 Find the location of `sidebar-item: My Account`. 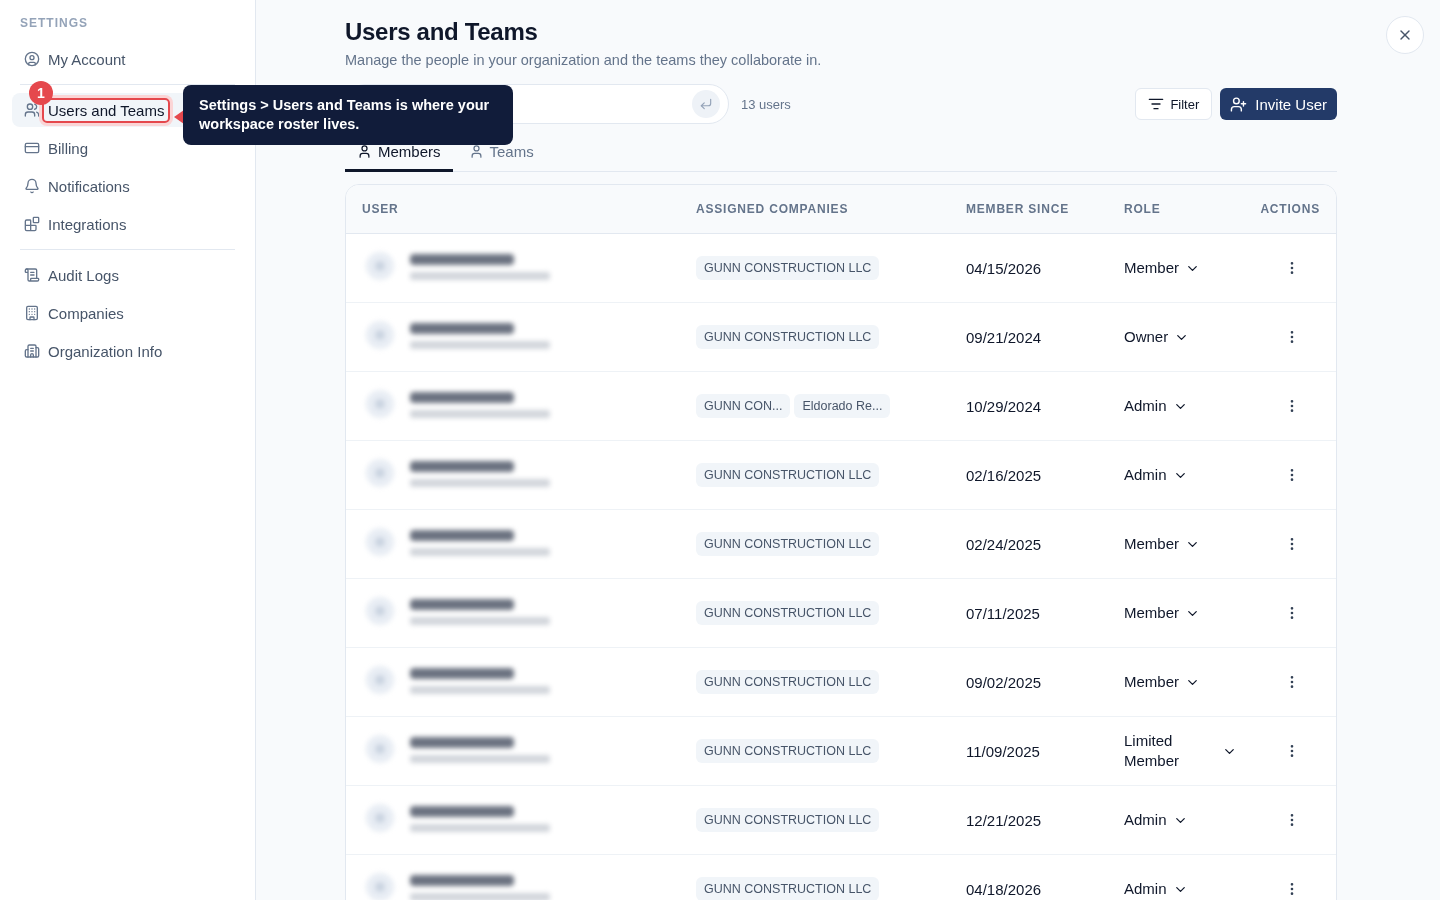

sidebar-item: My Account is located at coordinates (127, 59).